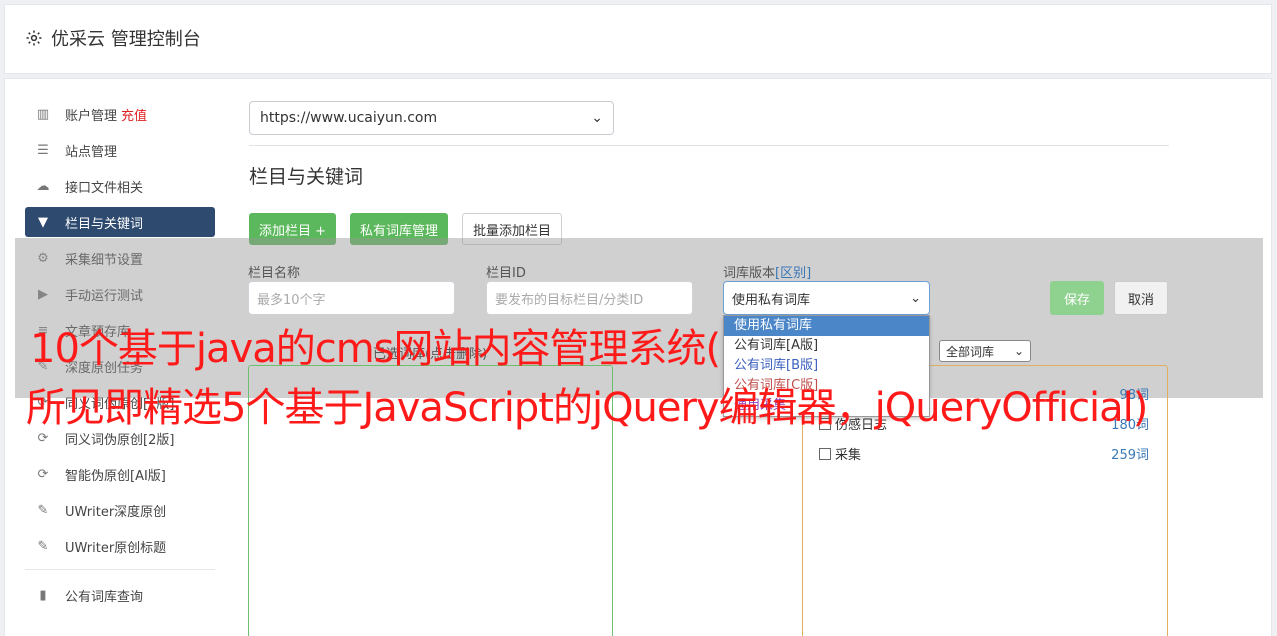 The height and width of the screenshot is (636, 1277). What do you see at coordinates (91, 152) in the screenshot?
I see `sidebar-item-label: 站点管理` at bounding box center [91, 152].